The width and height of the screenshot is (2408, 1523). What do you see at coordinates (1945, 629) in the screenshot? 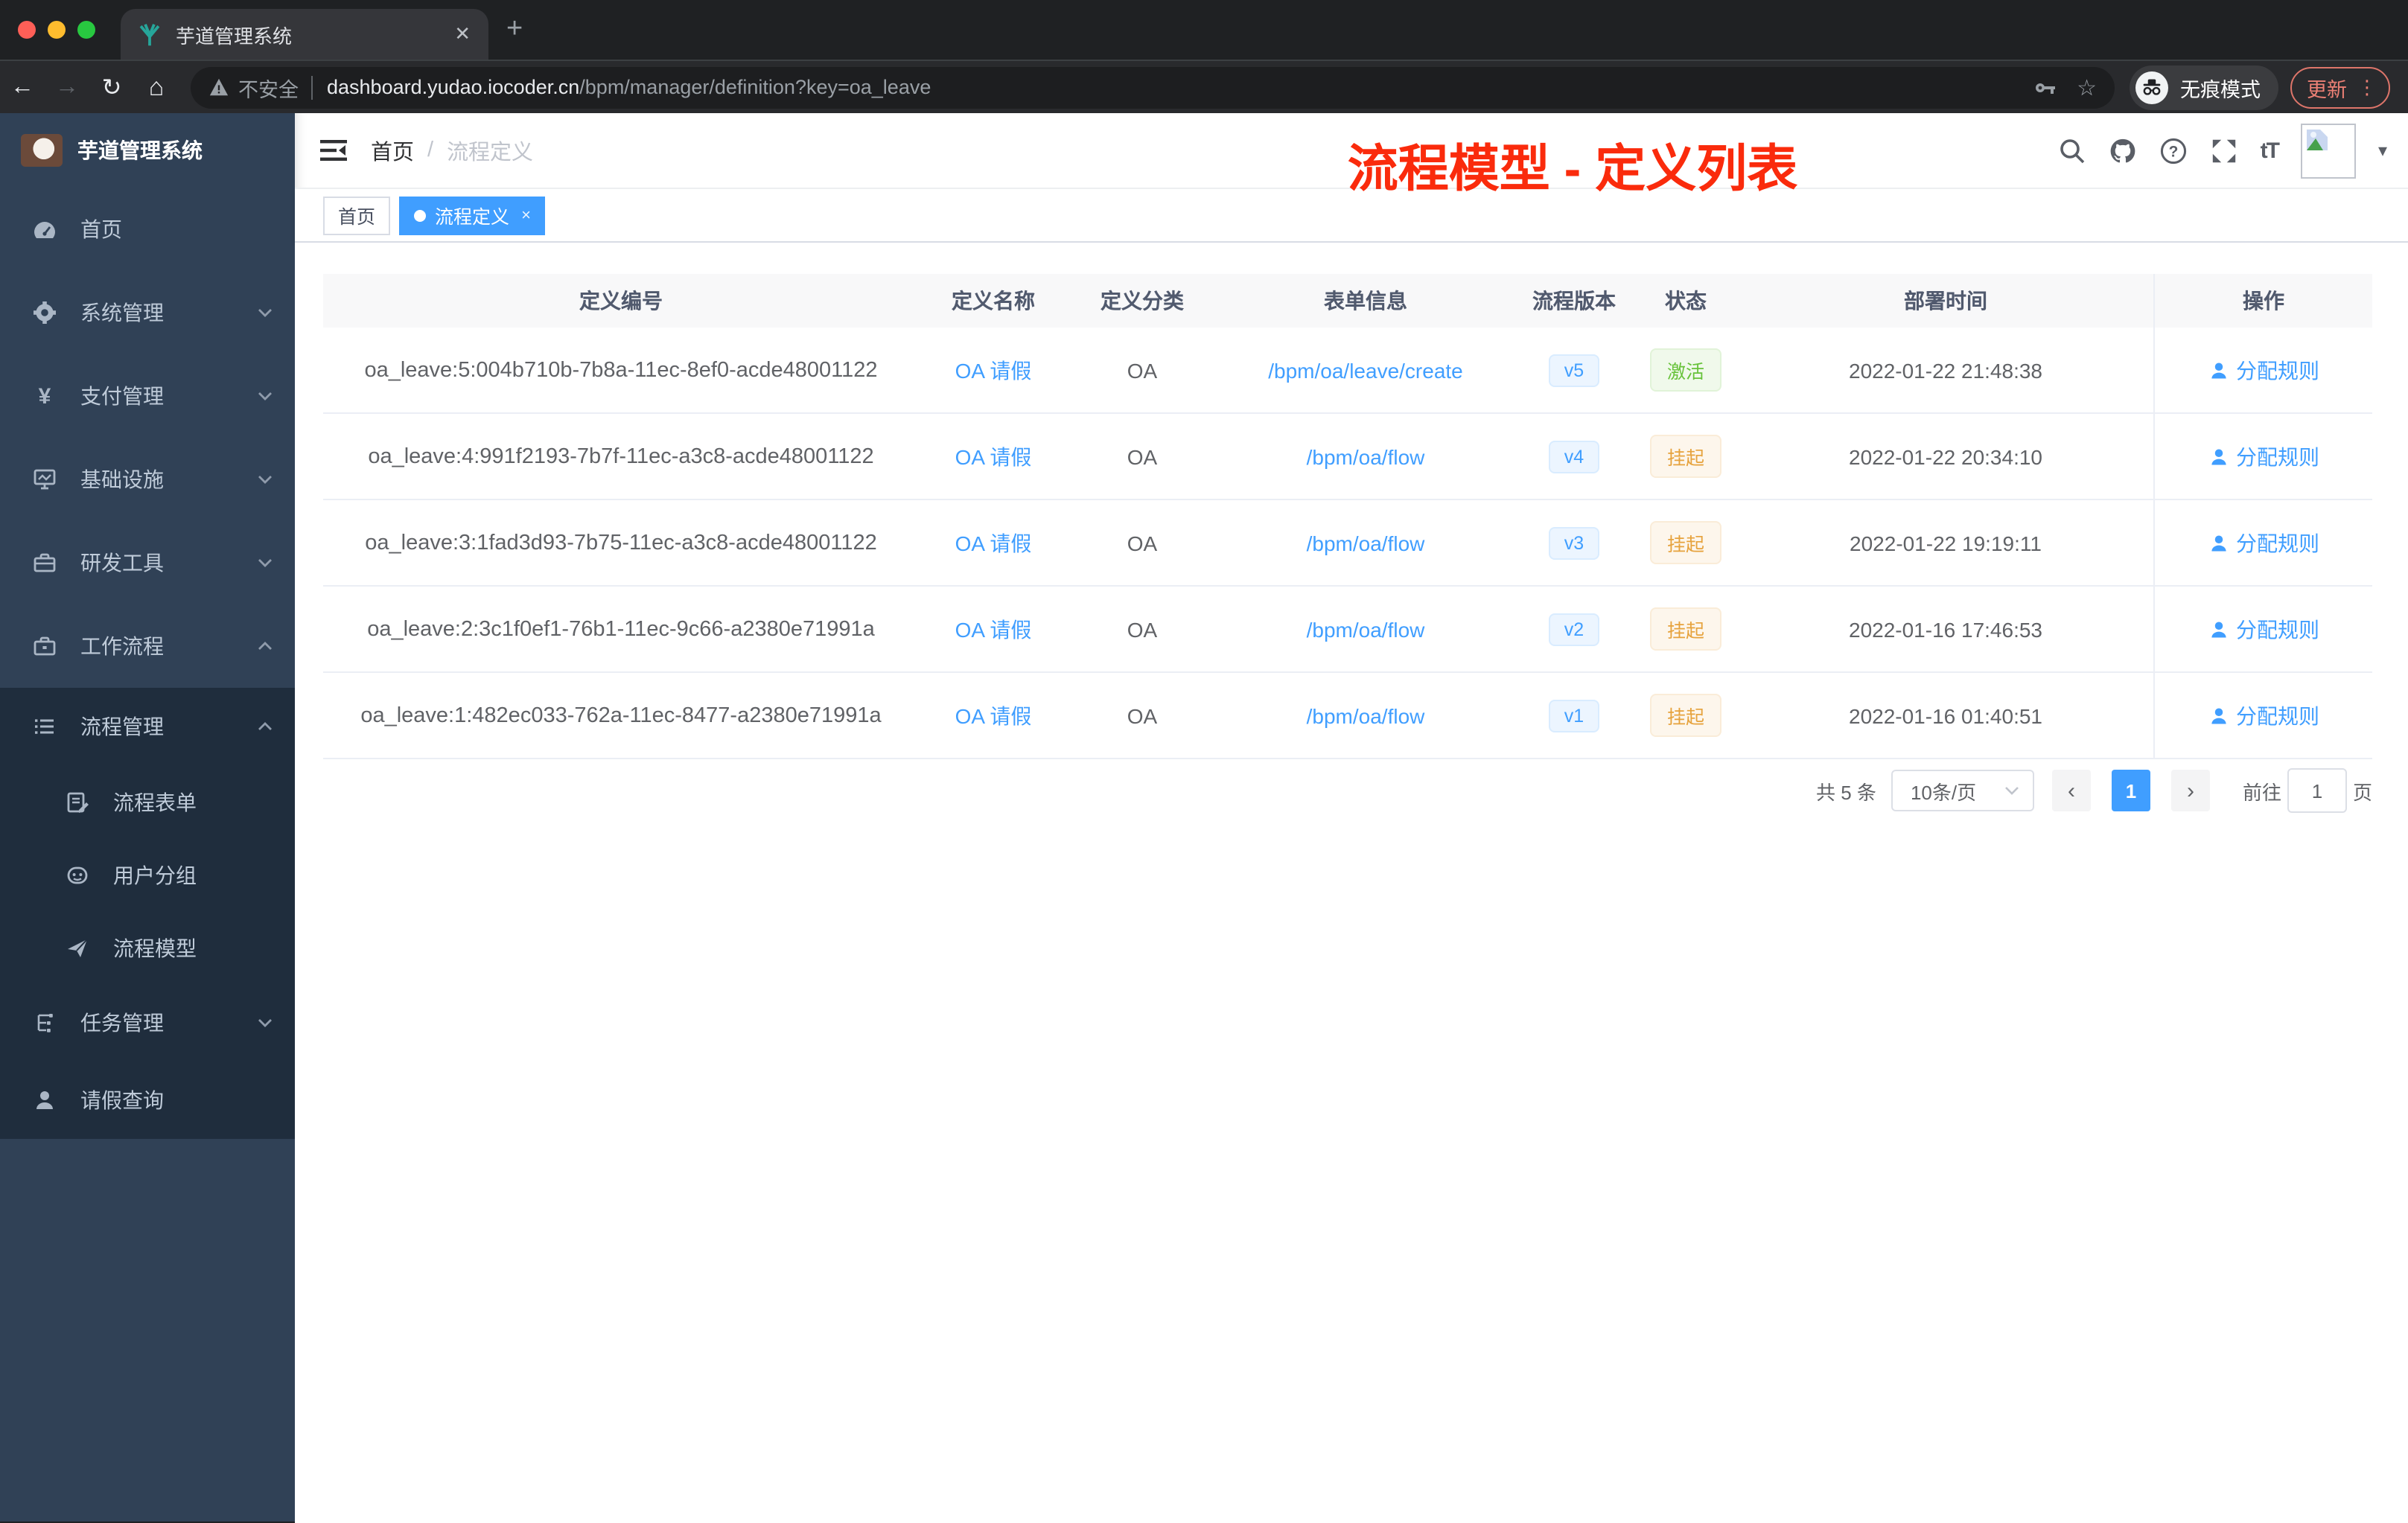
I see `deploy-time: 2022-01-16 17:46:53` at bounding box center [1945, 629].